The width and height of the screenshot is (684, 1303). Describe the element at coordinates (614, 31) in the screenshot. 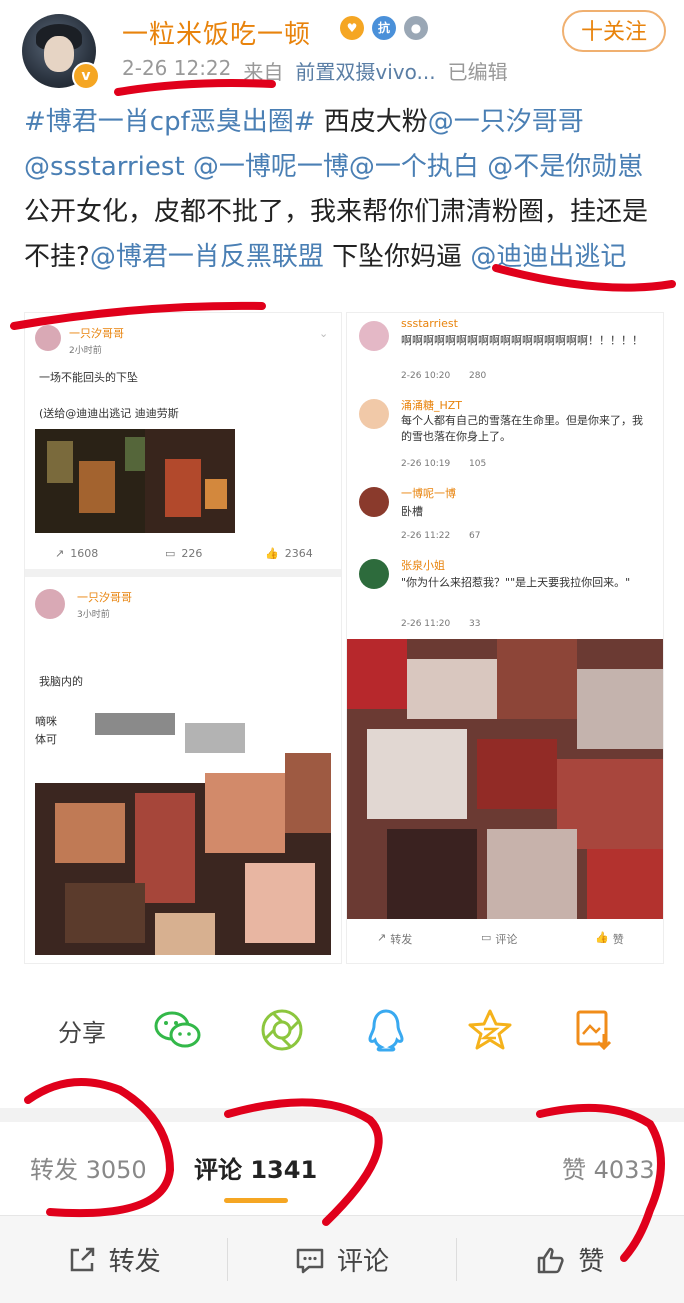

I see `follow-button: 十关注` at that location.